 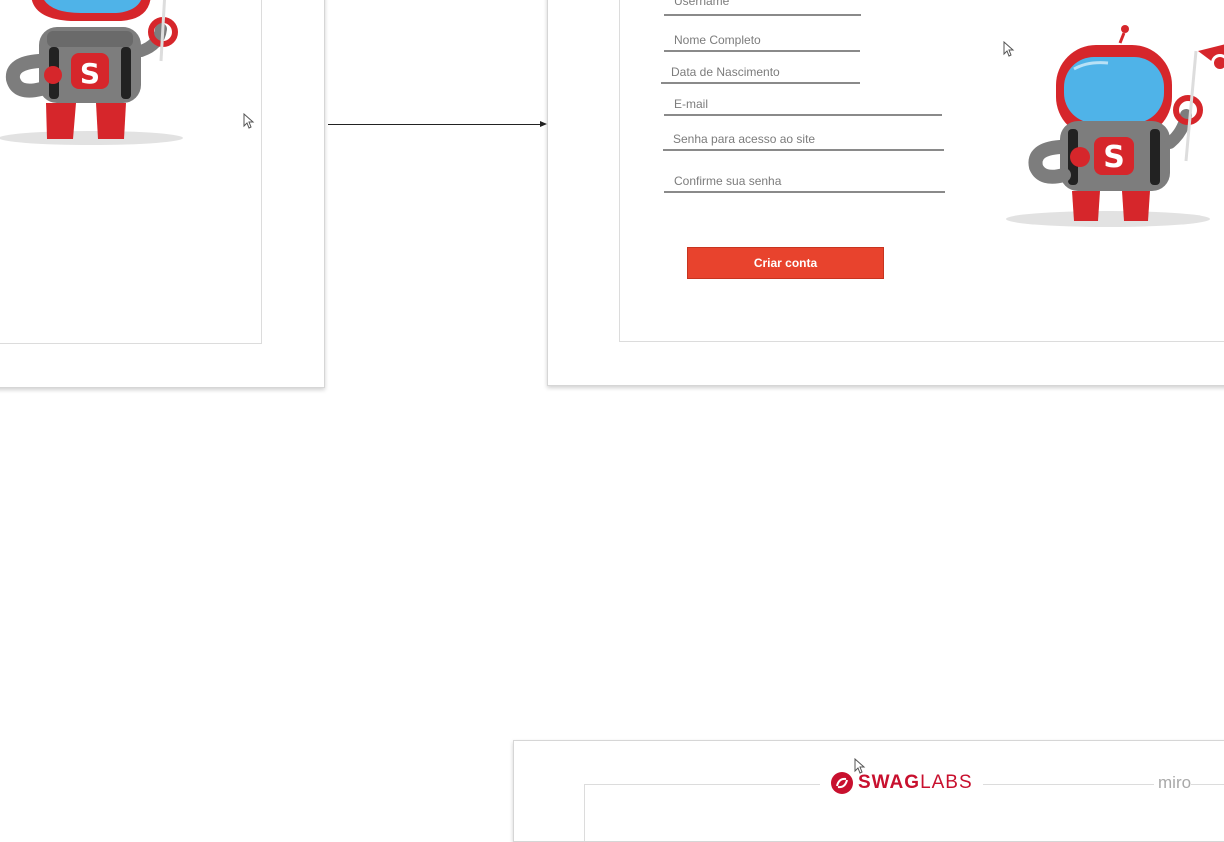 What do you see at coordinates (717, 40) in the screenshot?
I see `full-name-placeholder: Nome Completo` at bounding box center [717, 40].